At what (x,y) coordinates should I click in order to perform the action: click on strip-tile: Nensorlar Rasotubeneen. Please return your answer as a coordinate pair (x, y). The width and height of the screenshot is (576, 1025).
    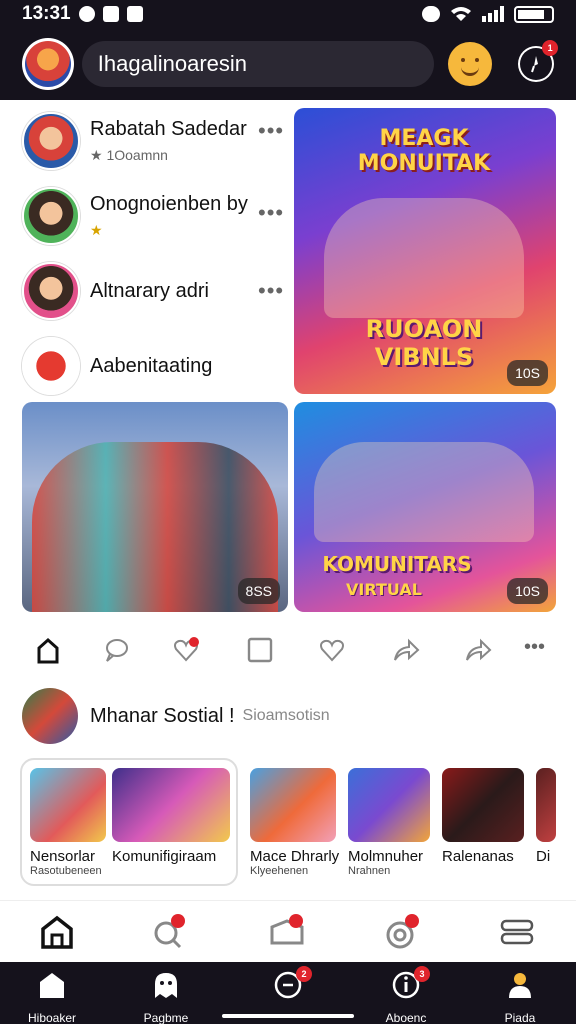
    Looking at the image, I should click on (68, 822).